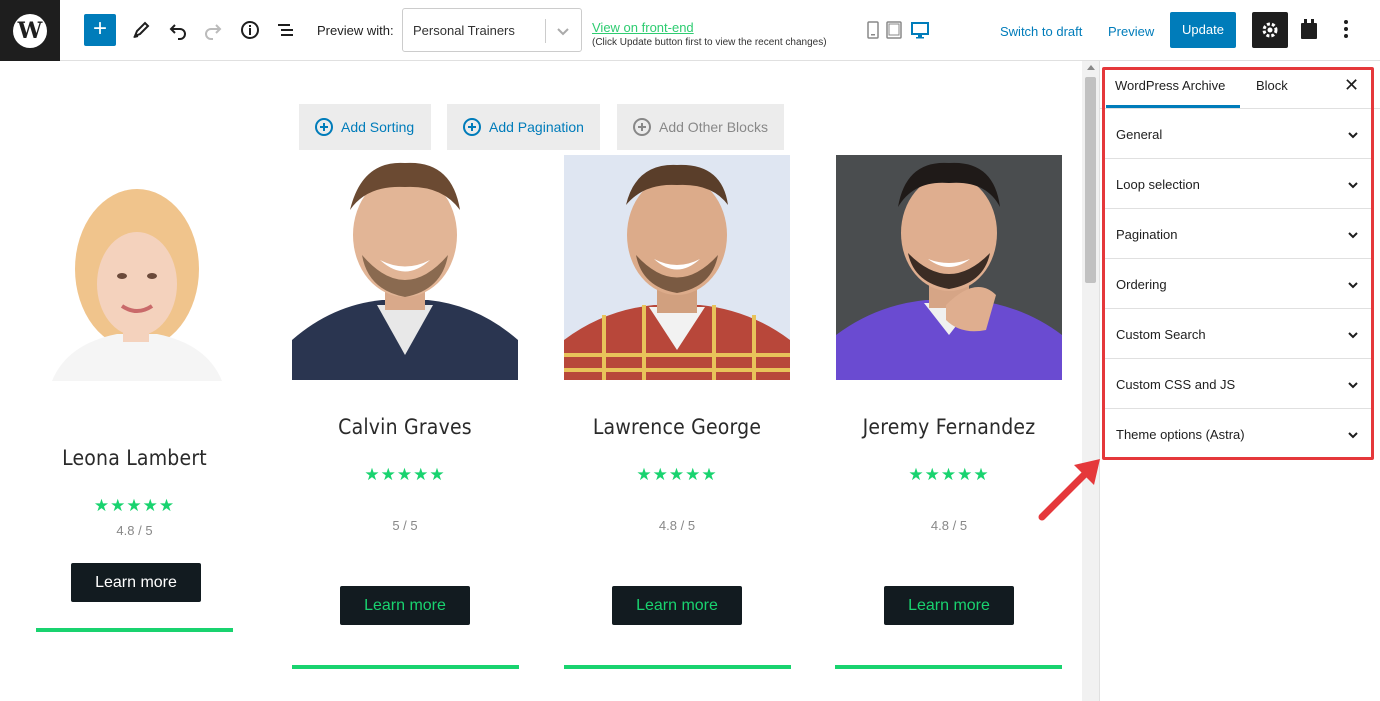  What do you see at coordinates (1041, 31) in the screenshot?
I see `switch-to-draft-button: Switch to draft` at bounding box center [1041, 31].